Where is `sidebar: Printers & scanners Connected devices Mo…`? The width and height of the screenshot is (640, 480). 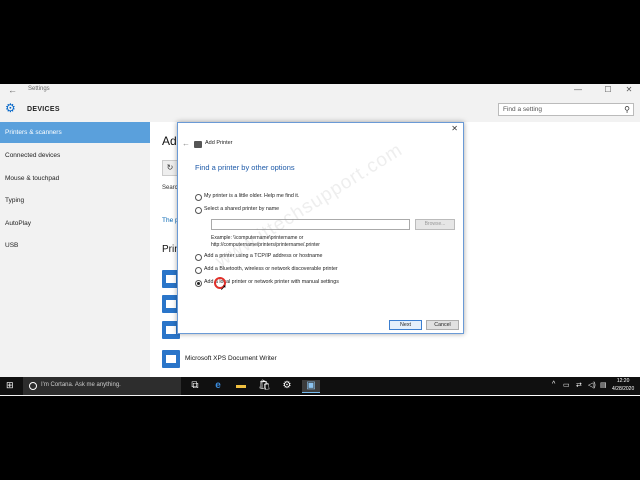 sidebar: Printers & scanners Connected devices Mo… is located at coordinates (75, 259).